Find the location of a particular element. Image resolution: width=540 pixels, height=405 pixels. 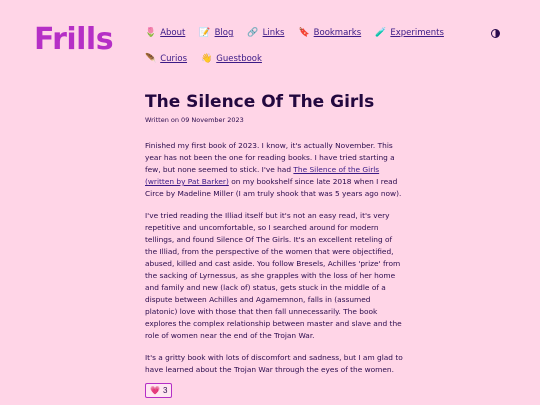

like-button: 💗 3 is located at coordinates (159, 390).